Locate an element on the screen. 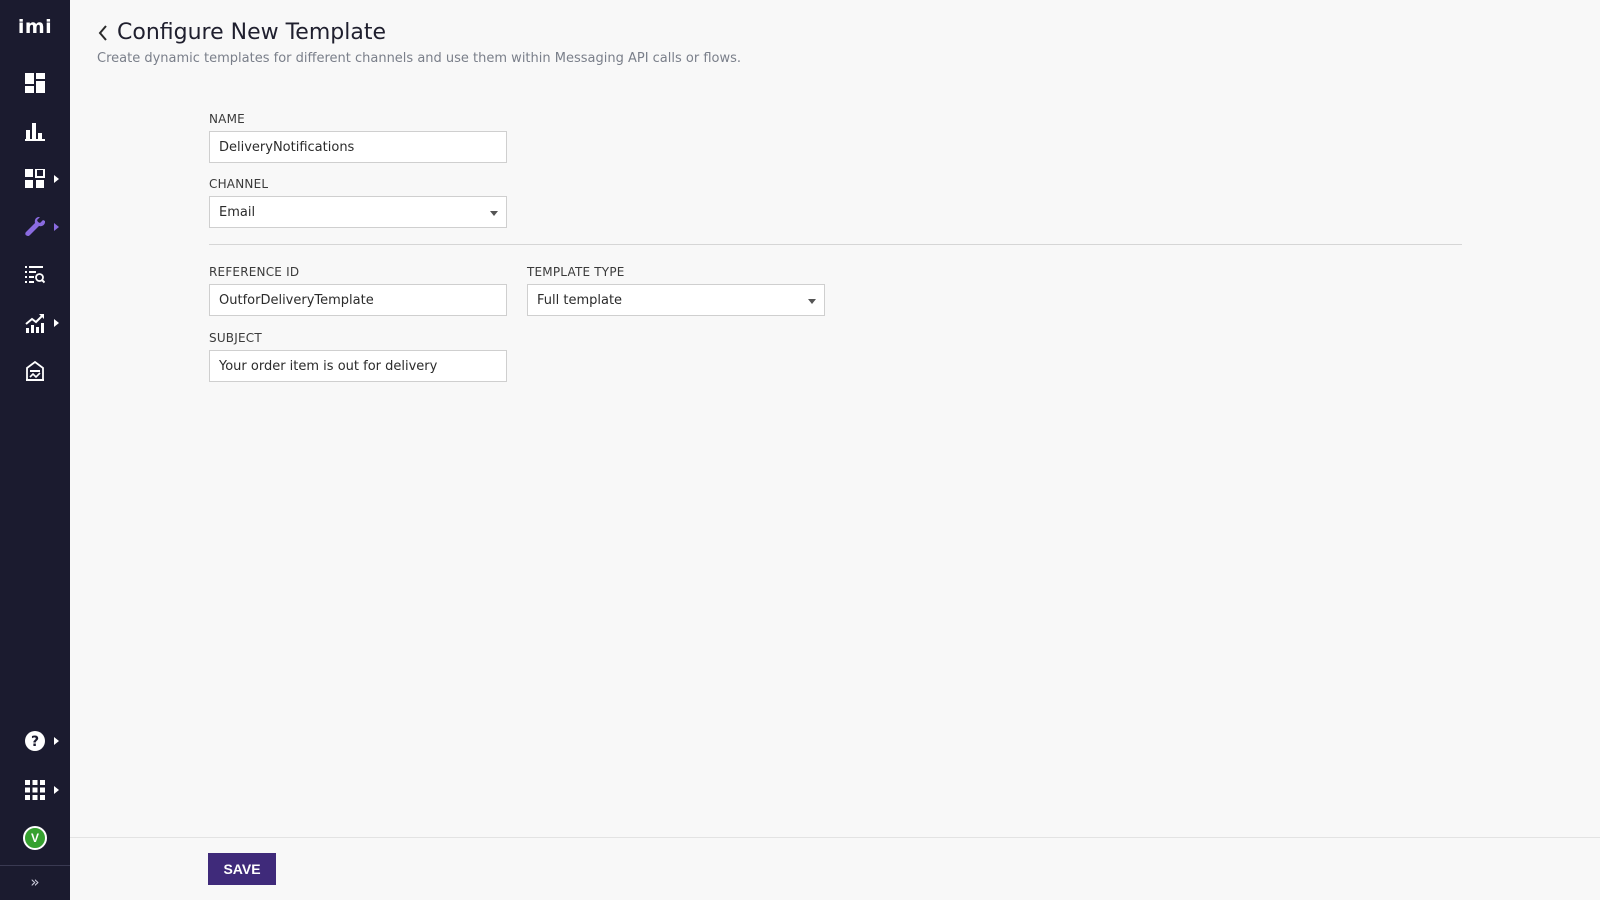 The height and width of the screenshot is (900, 1600). list-search-icon is located at coordinates (35, 275).